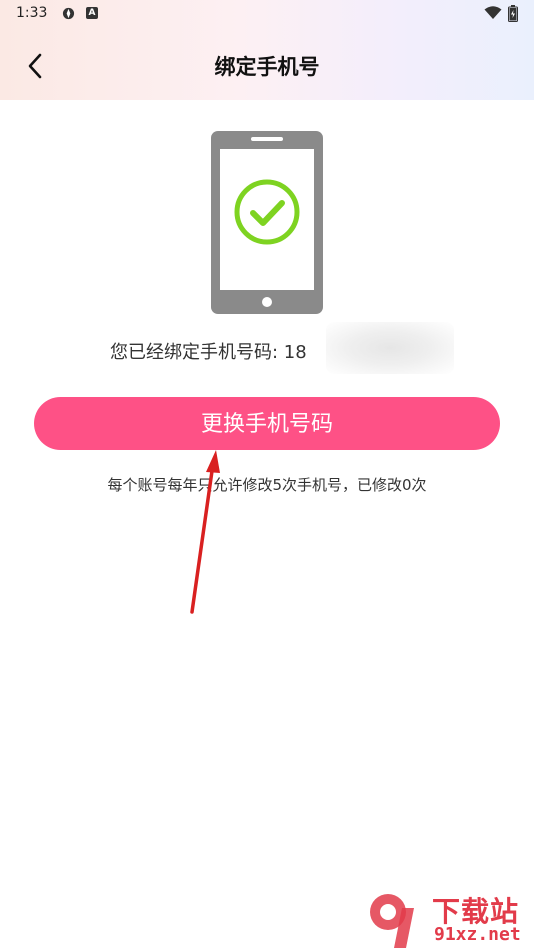 The width and height of the screenshot is (534, 950). What do you see at coordinates (392, 921) in the screenshot?
I see `watermark-logo-icon` at bounding box center [392, 921].